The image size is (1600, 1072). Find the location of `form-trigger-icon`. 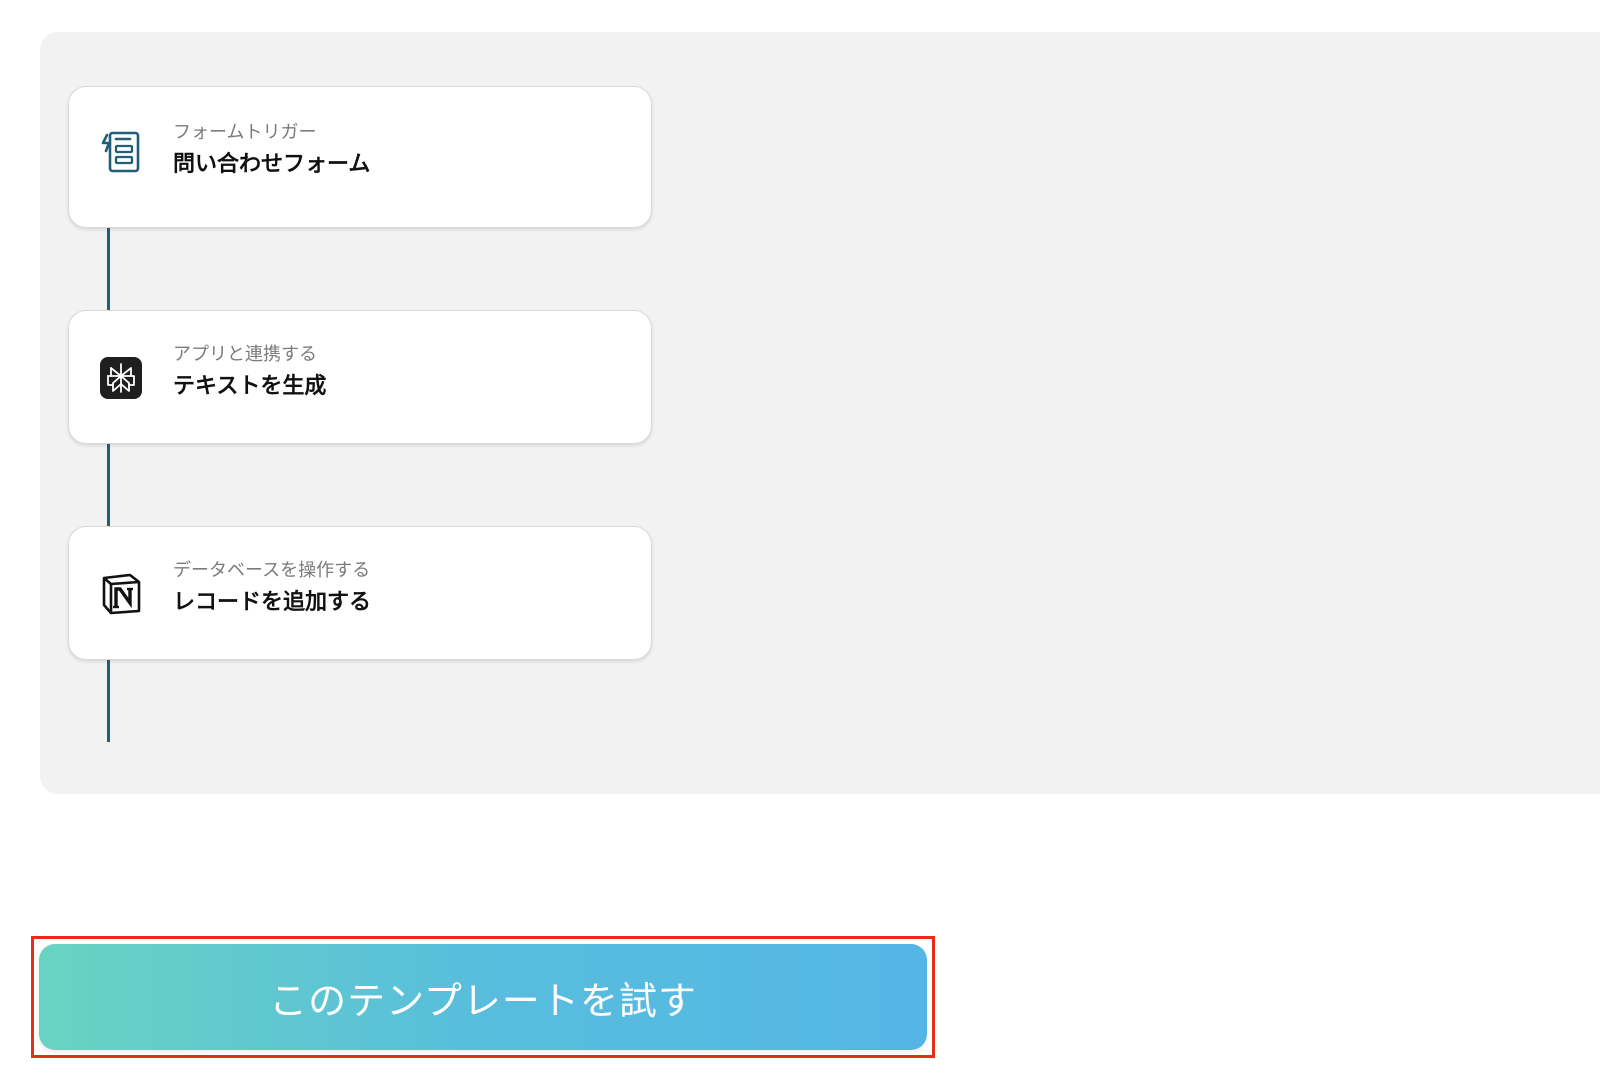

form-trigger-icon is located at coordinates (121, 153).